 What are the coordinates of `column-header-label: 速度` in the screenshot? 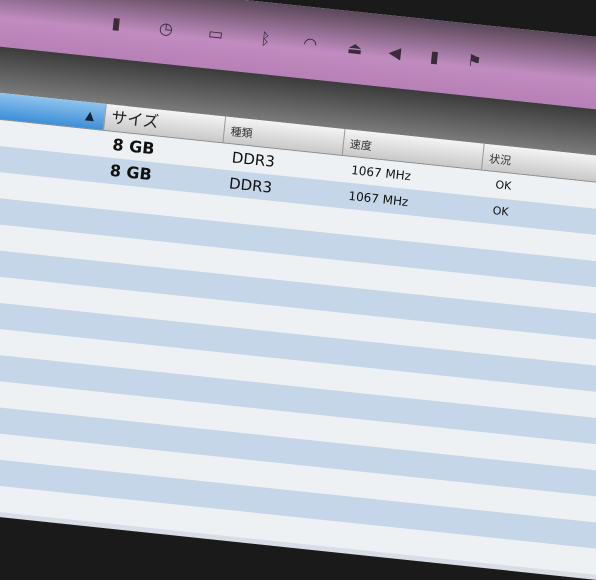 It's located at (361, 145).